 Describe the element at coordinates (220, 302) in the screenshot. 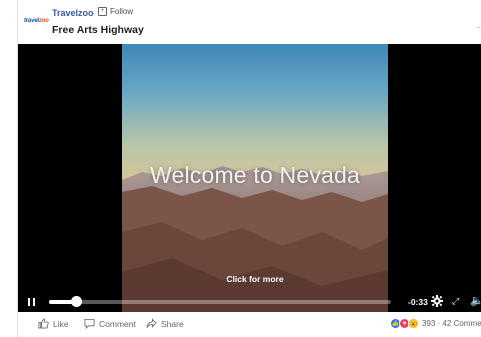

I see `progress-bar` at that location.